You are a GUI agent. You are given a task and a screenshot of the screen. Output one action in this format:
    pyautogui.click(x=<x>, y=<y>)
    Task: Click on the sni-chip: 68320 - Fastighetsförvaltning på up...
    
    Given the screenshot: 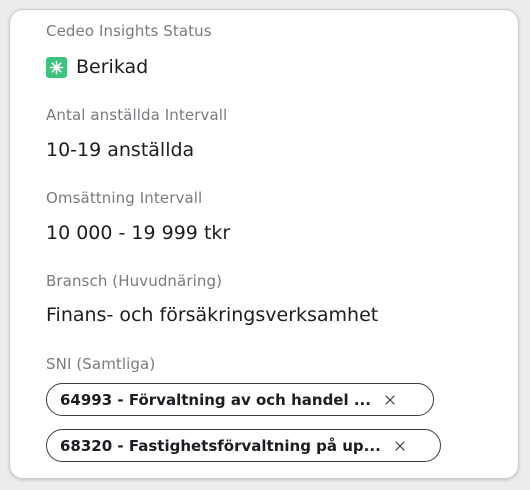 What is the action you would take?
    pyautogui.click(x=243, y=445)
    